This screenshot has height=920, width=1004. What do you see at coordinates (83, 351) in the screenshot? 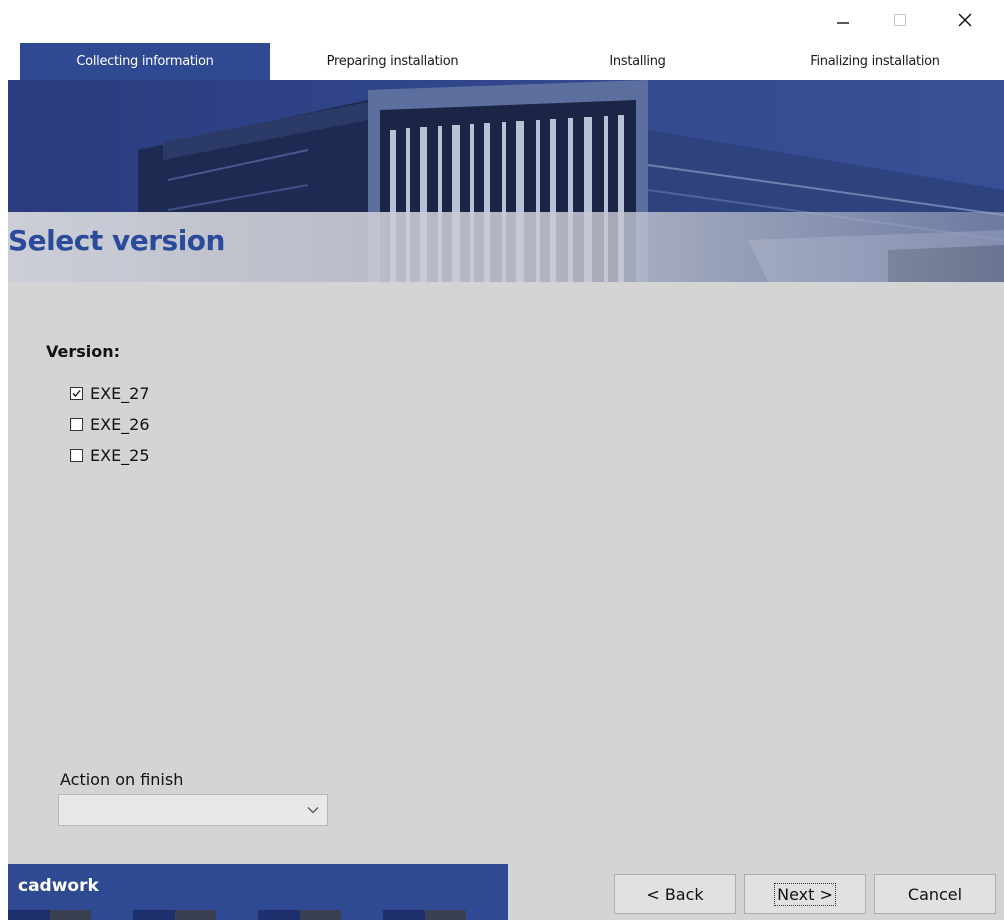
I see `version-label: Version:` at bounding box center [83, 351].